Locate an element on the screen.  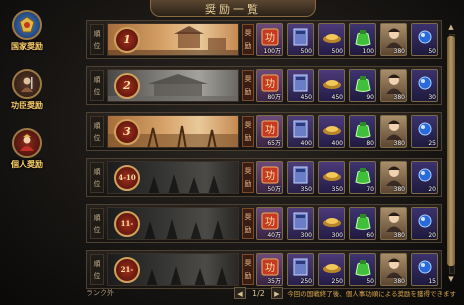
next-page-icon: ▶ is located at coordinates (276, 293).